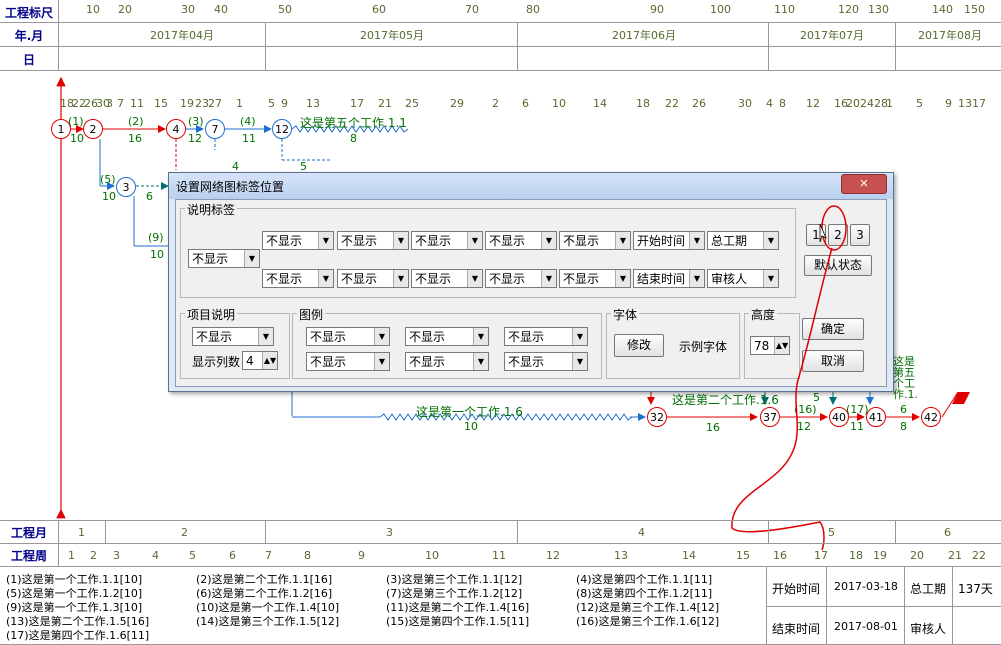  Describe the element at coordinates (135, 138) in the screenshot. I see `task-duration: 16` at that location.